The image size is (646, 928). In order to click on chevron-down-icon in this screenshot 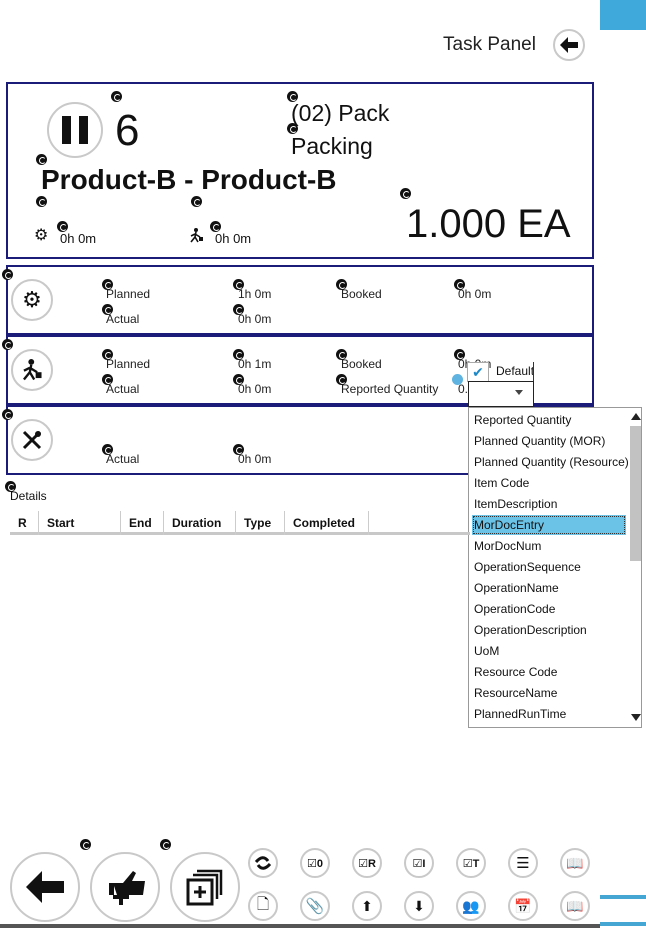, I will do `click(519, 392)`.